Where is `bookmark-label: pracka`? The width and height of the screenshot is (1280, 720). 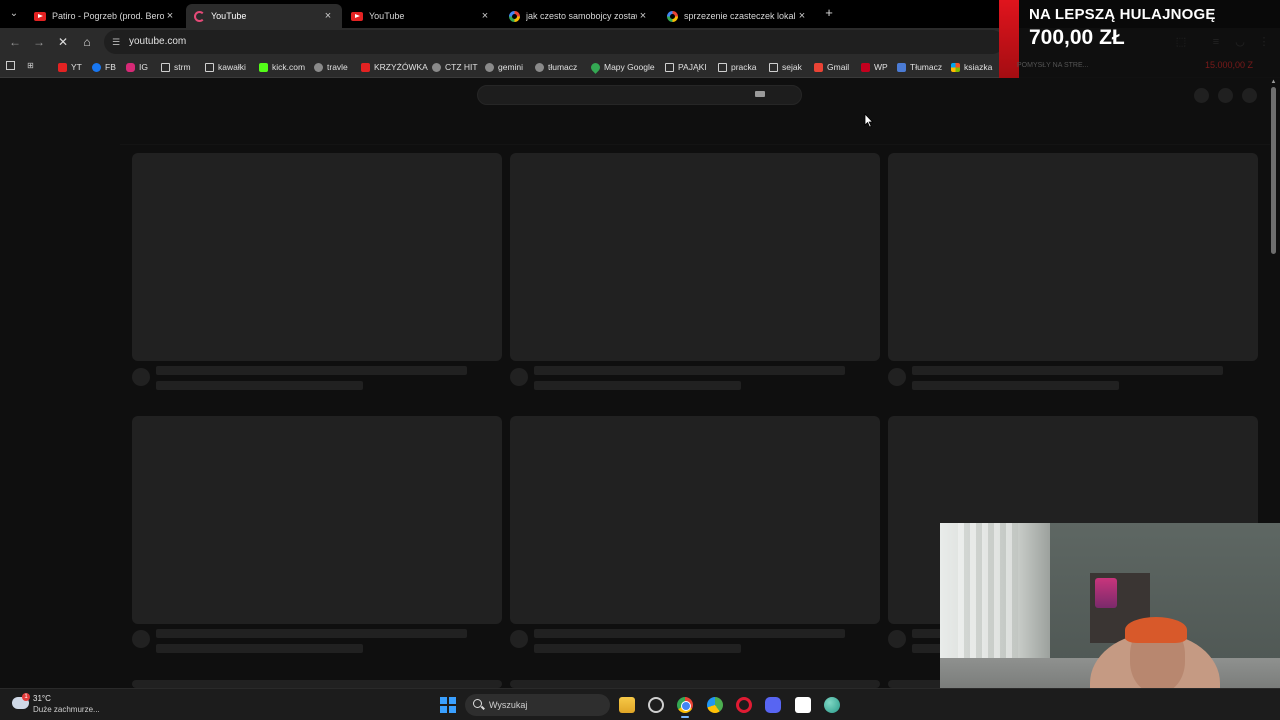 bookmark-label: pracka is located at coordinates (744, 67).